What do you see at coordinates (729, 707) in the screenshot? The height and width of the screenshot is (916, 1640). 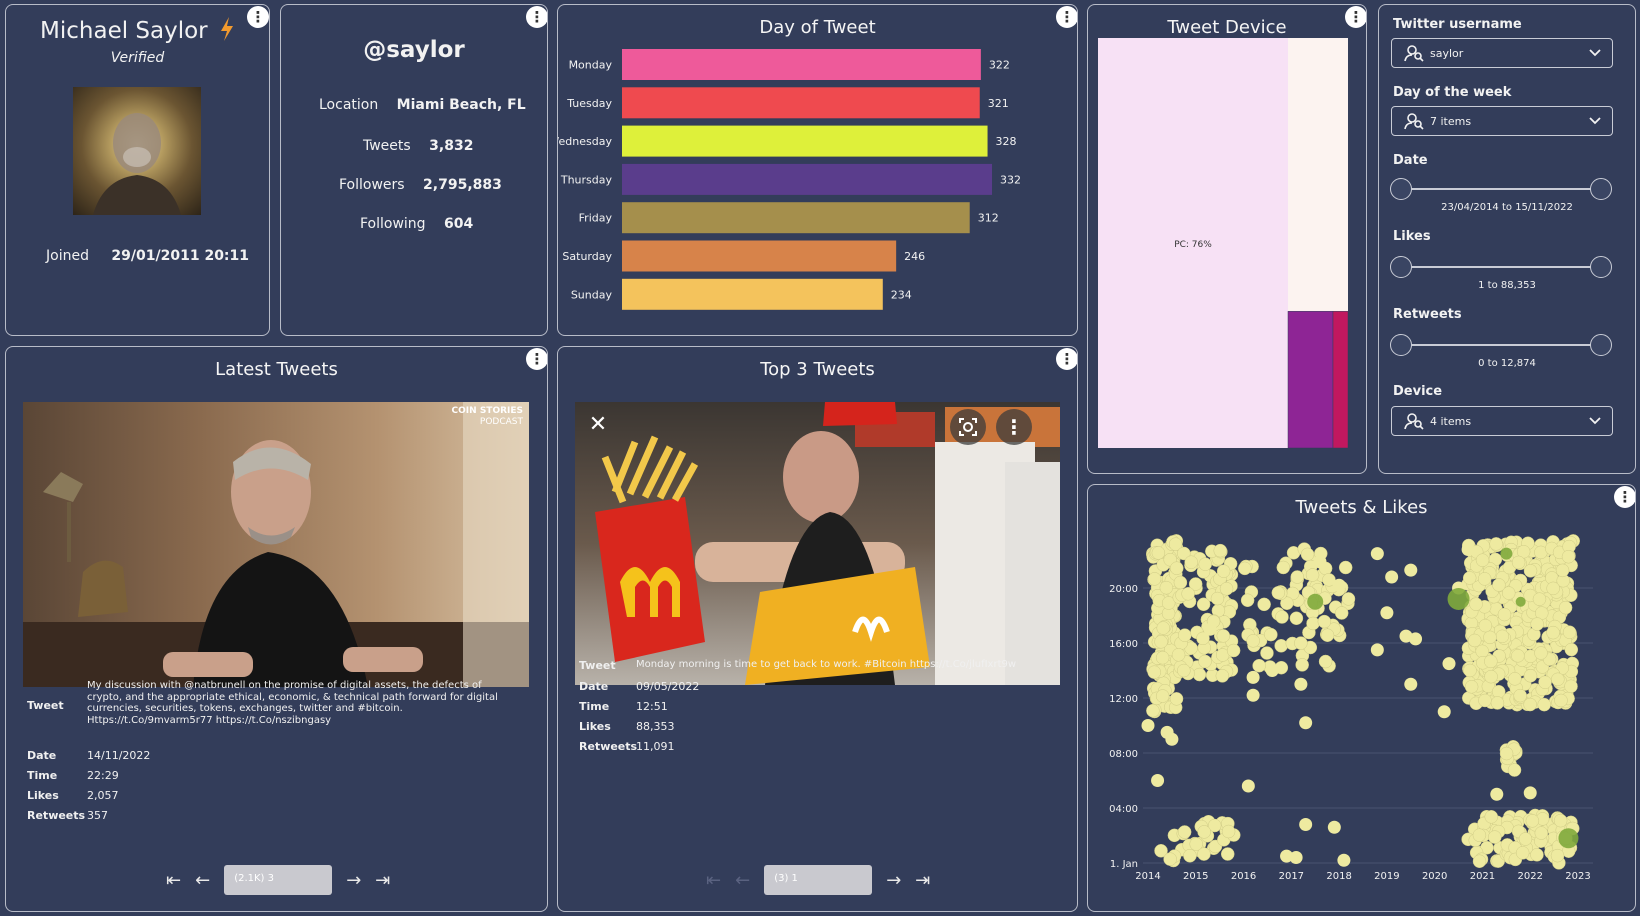 I see `top-time-row: Time 12:51` at bounding box center [729, 707].